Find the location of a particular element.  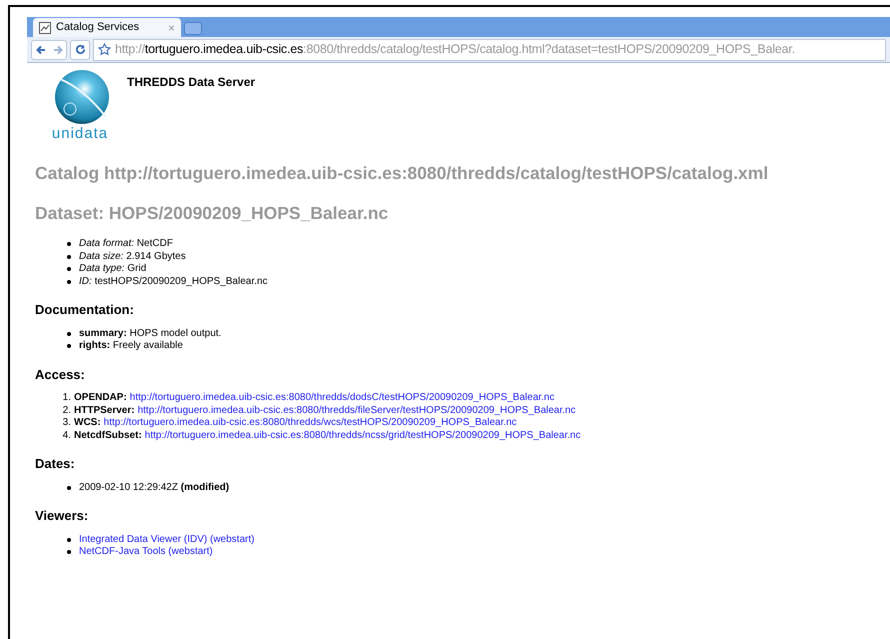

service-link: http://tortuguero.imedea.uib-csic.es:8080/thredds/dodsC/testHOPS/20090209_HOPS_Balear.nc is located at coordinates (342, 398).